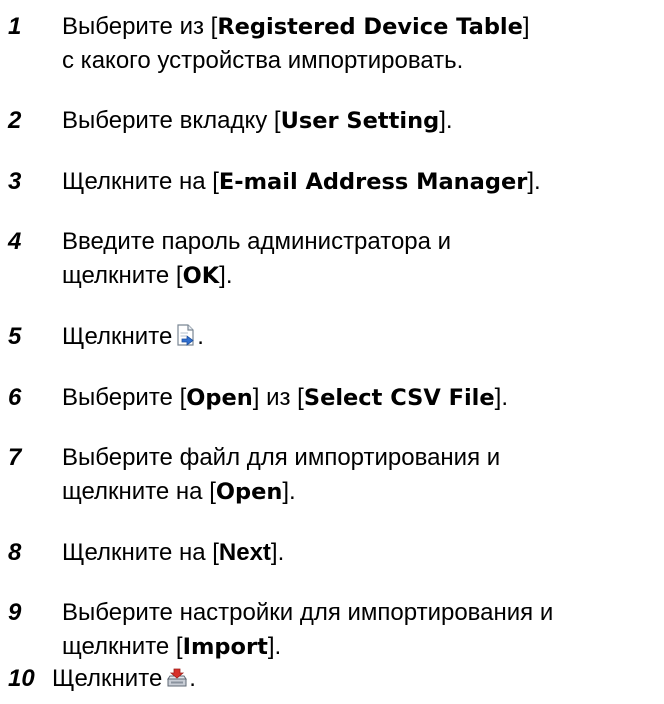  Describe the element at coordinates (177, 681) in the screenshot. I see `device-write-icon` at that location.